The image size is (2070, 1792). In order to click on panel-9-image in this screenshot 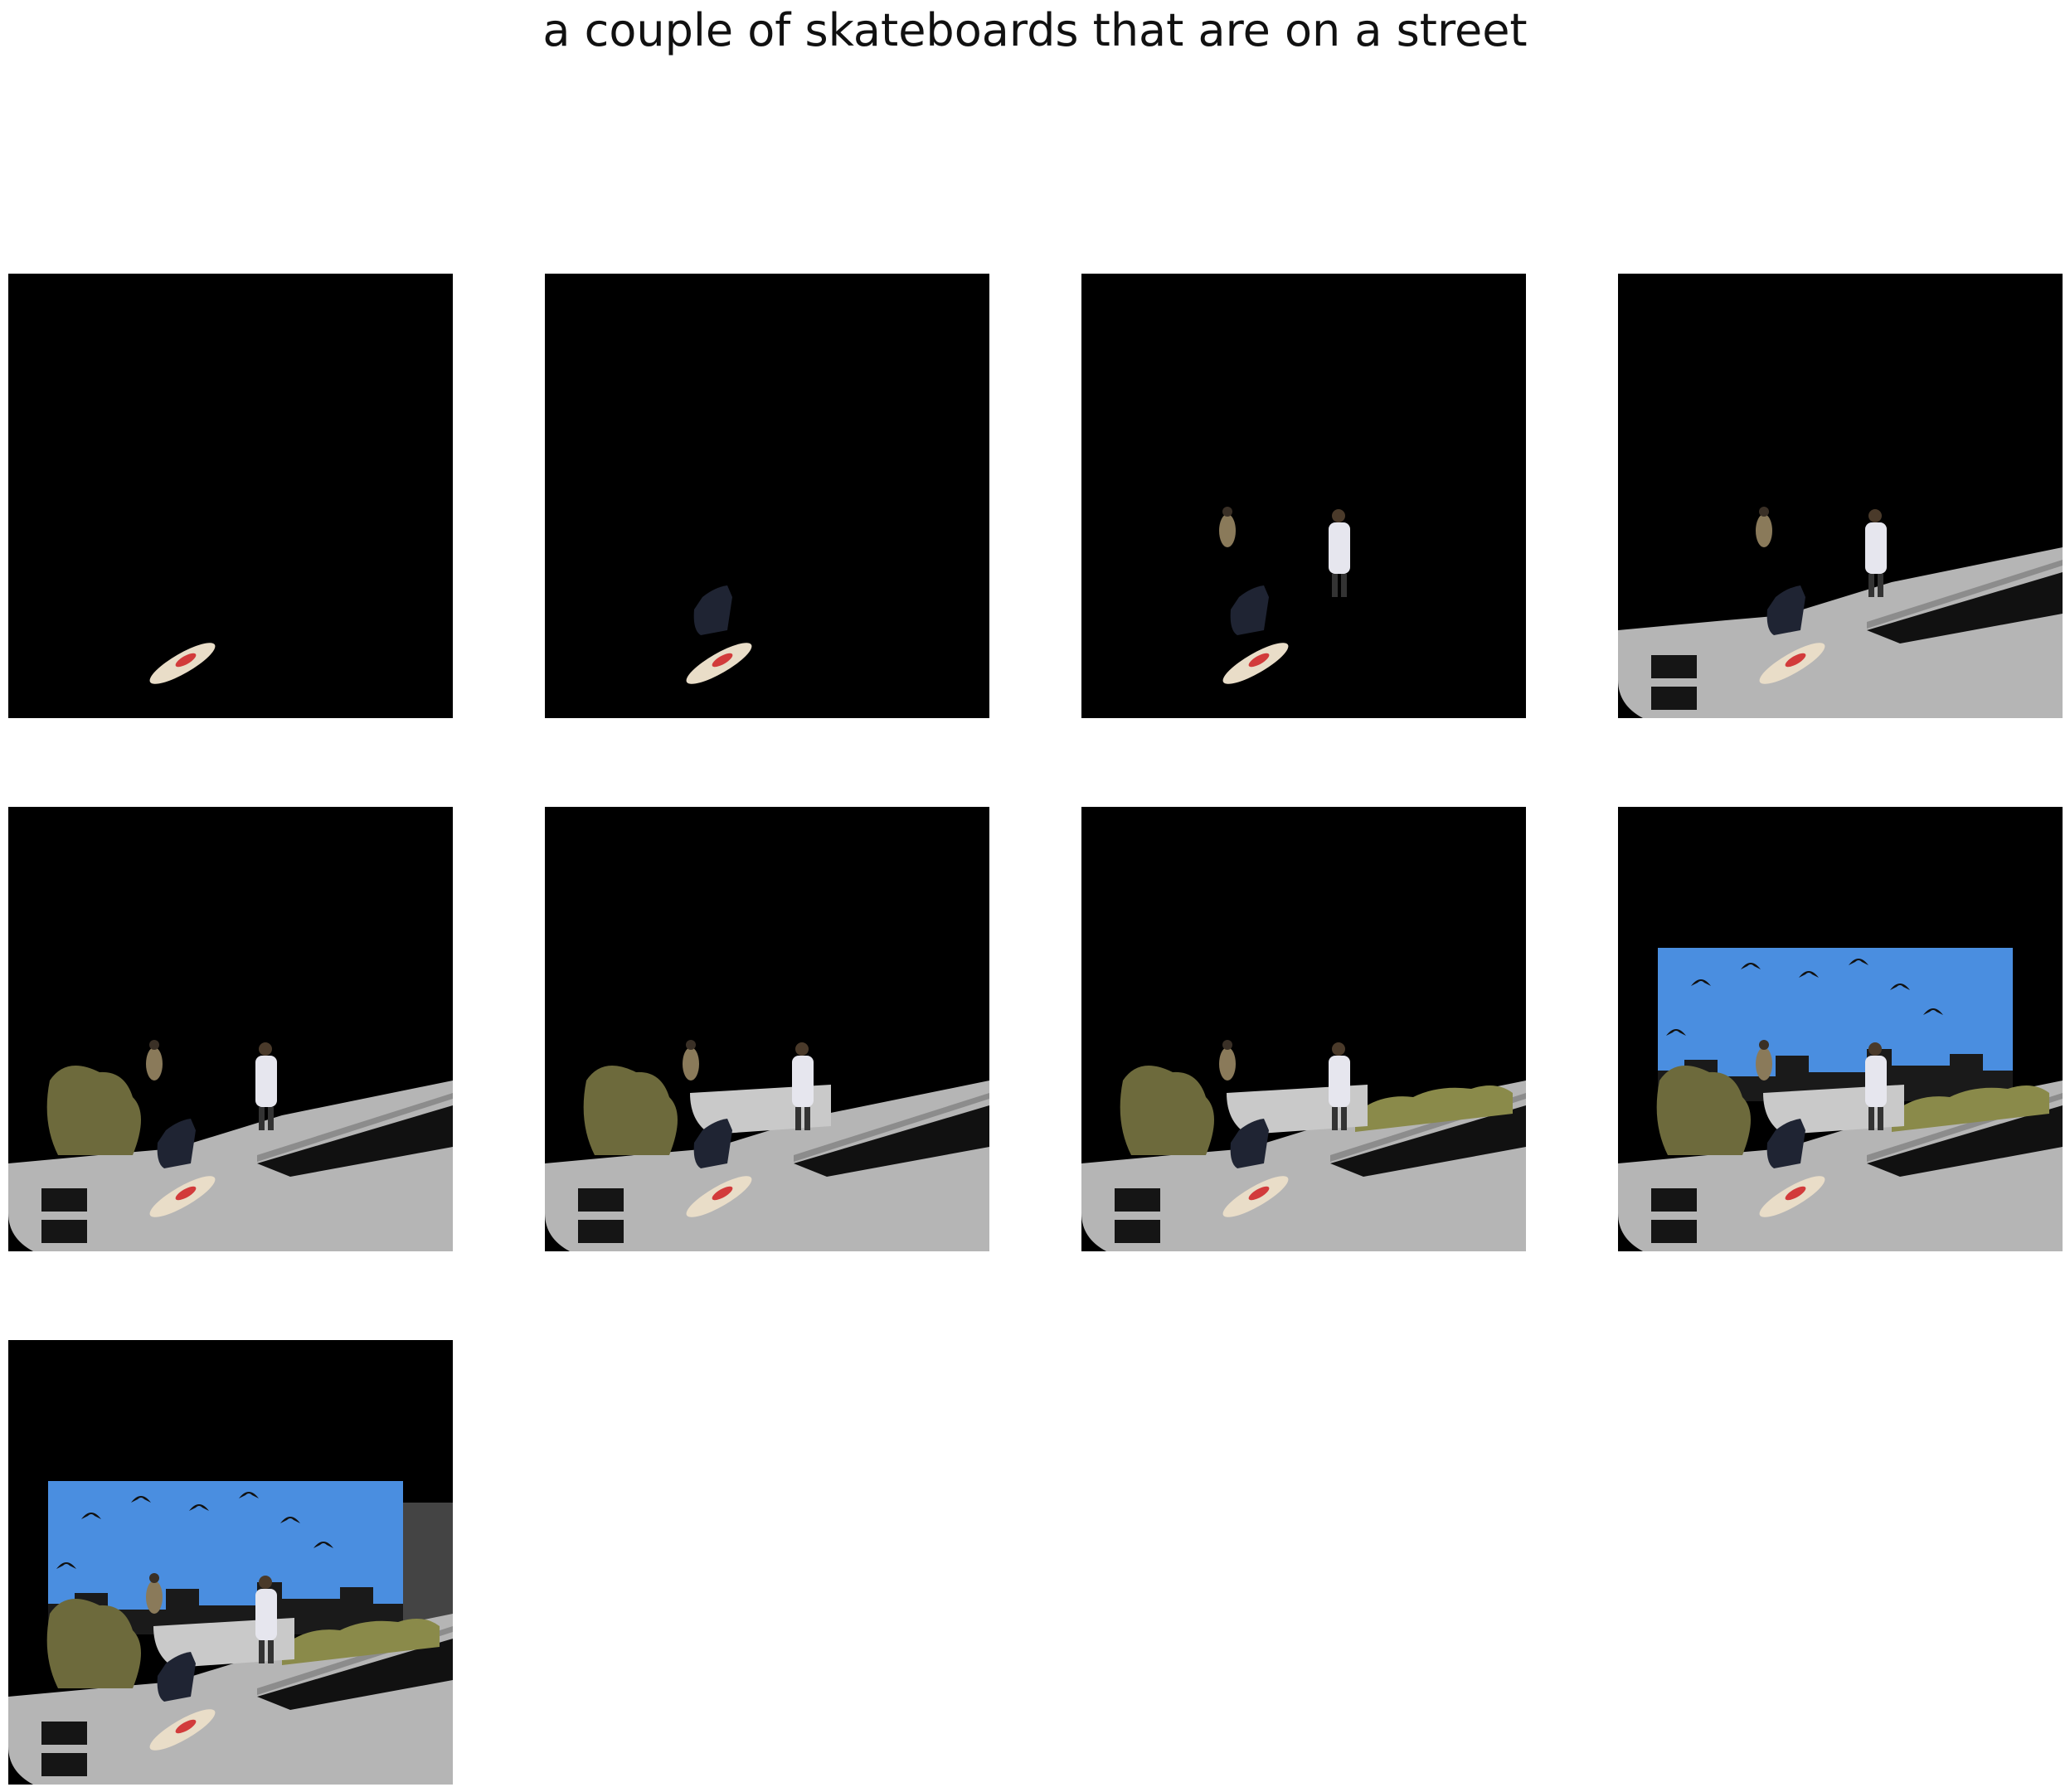, I will do `click(231, 1562)`.